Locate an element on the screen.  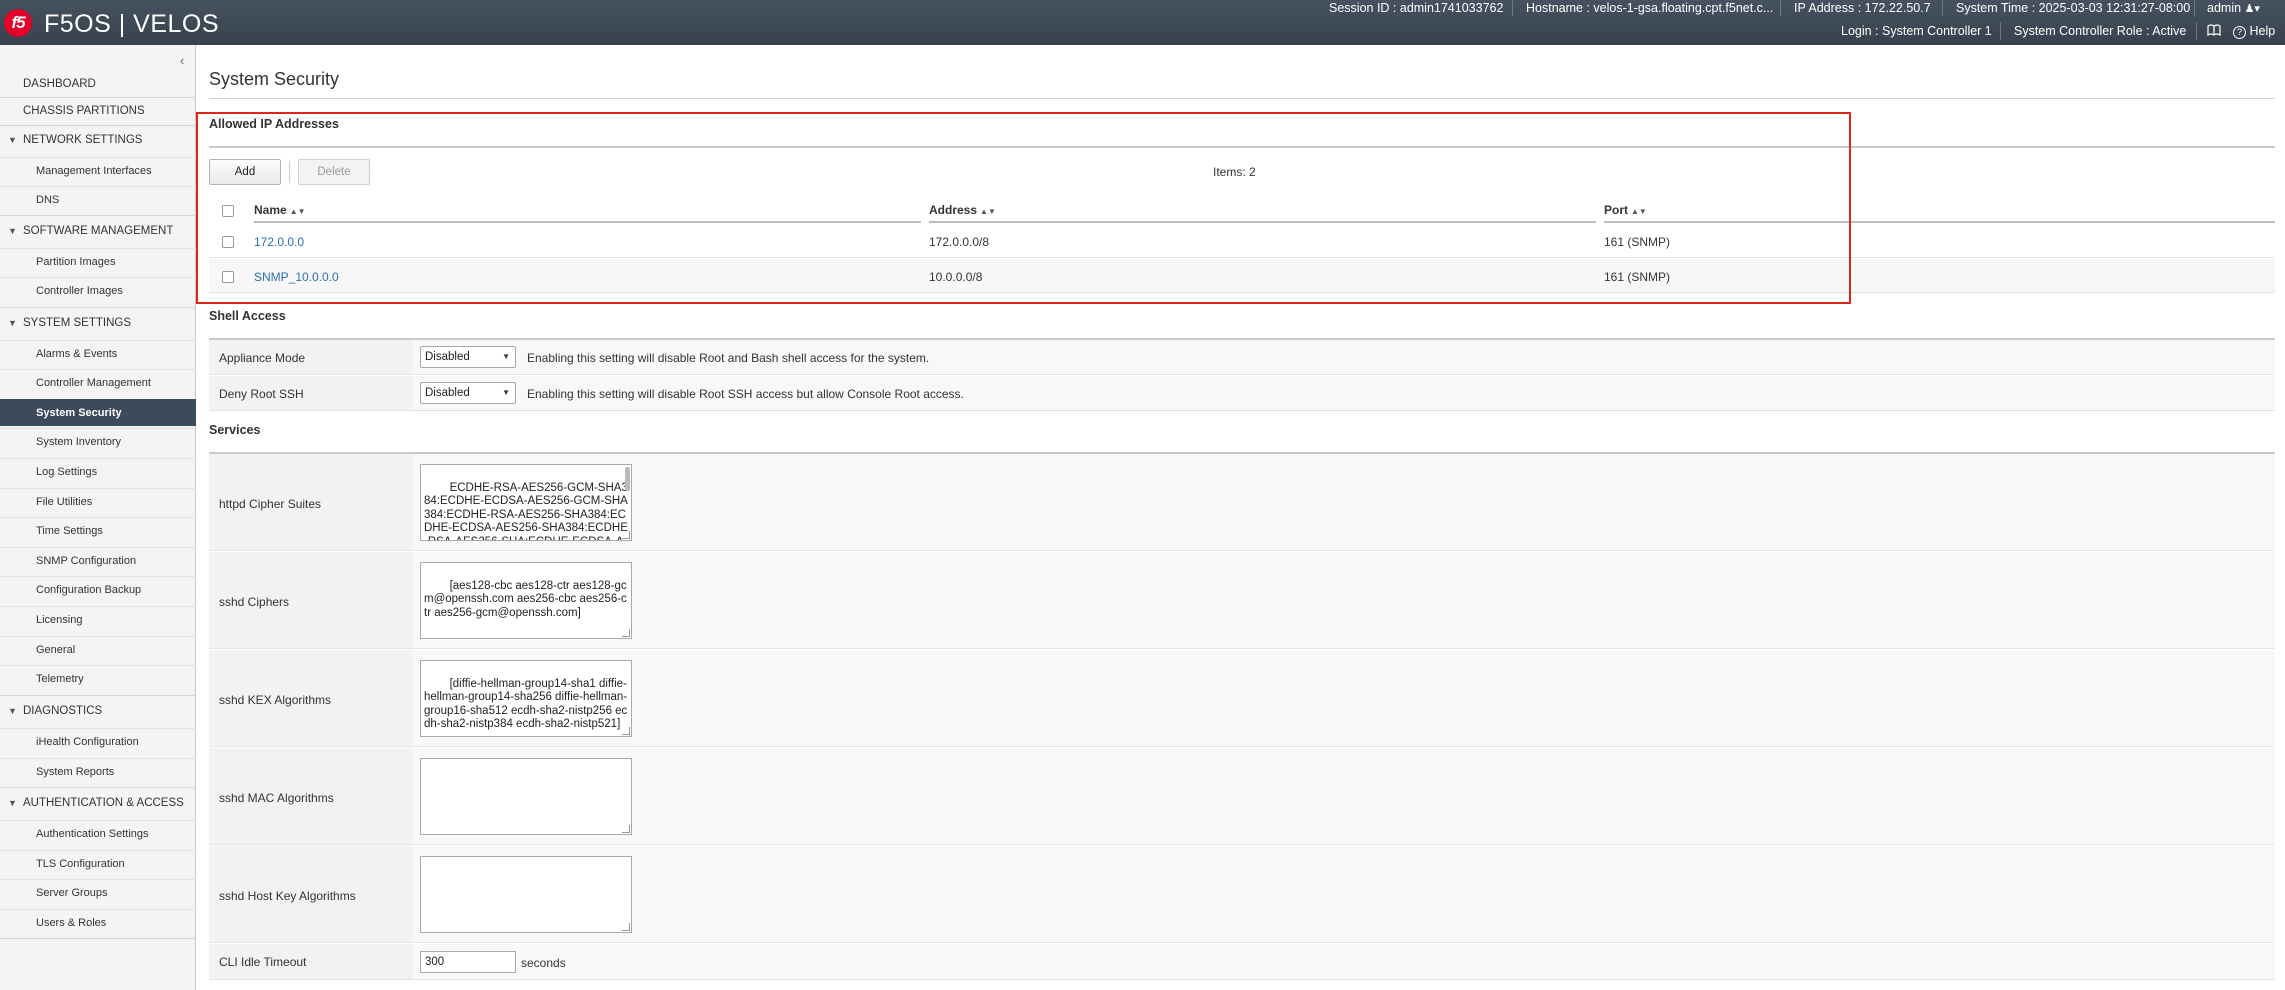
deny-root-ssh-select: Disabled ▼ is located at coordinates (468, 393).